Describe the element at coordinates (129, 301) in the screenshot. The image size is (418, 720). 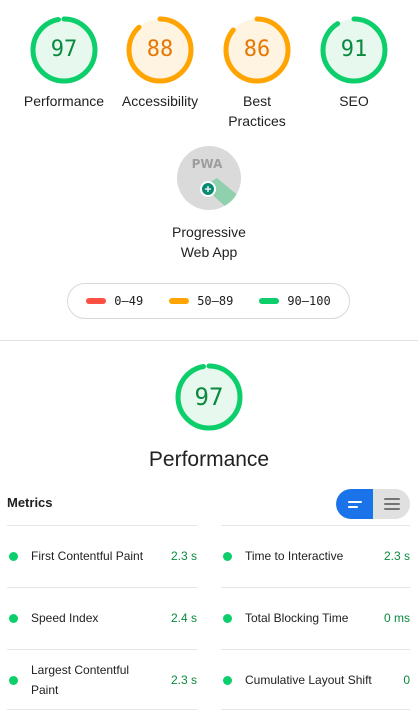
I see `legend-range: 0–49` at that location.